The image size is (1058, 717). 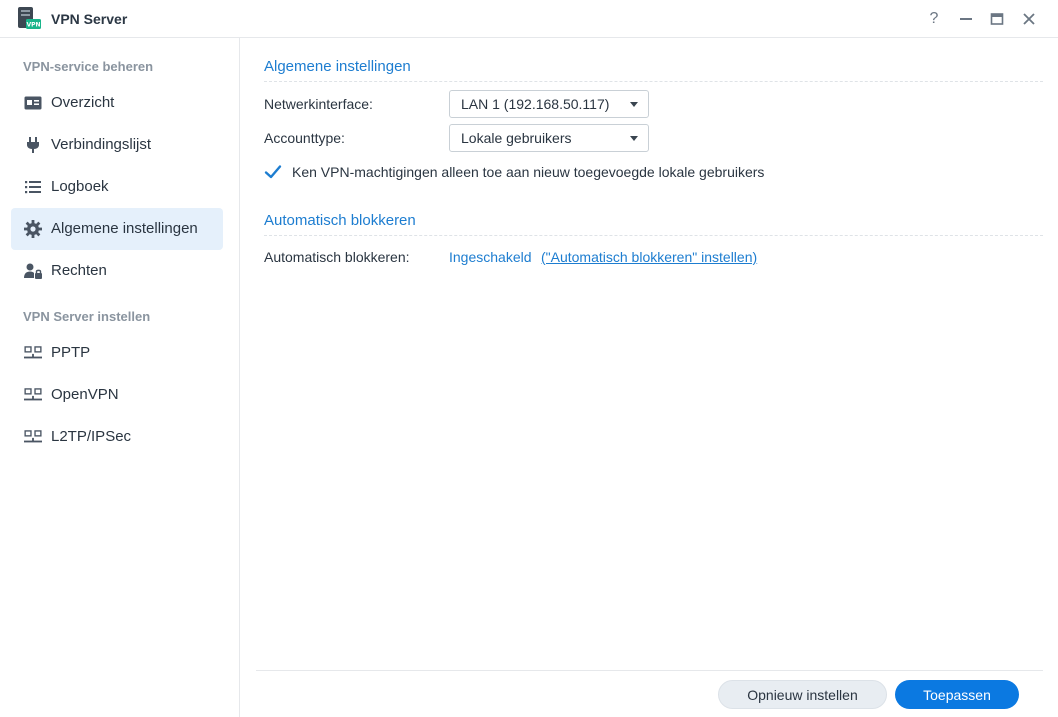 What do you see at coordinates (83, 102) in the screenshot?
I see `sidebar-item-label: Overzicht` at bounding box center [83, 102].